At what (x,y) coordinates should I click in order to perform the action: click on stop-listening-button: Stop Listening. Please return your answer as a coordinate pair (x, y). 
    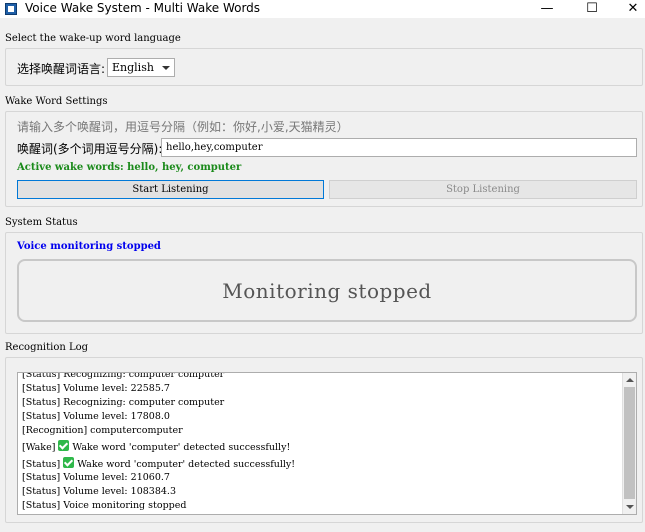
    Looking at the image, I should click on (483, 189).